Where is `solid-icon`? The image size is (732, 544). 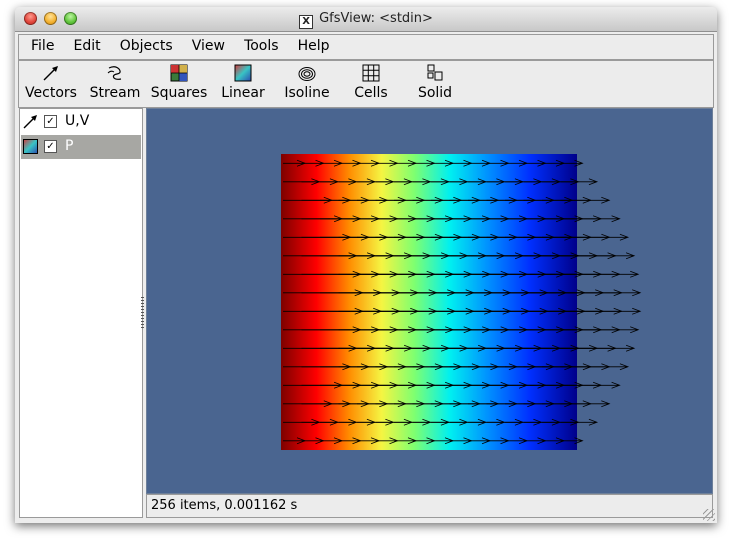
solid-icon is located at coordinates (435, 72).